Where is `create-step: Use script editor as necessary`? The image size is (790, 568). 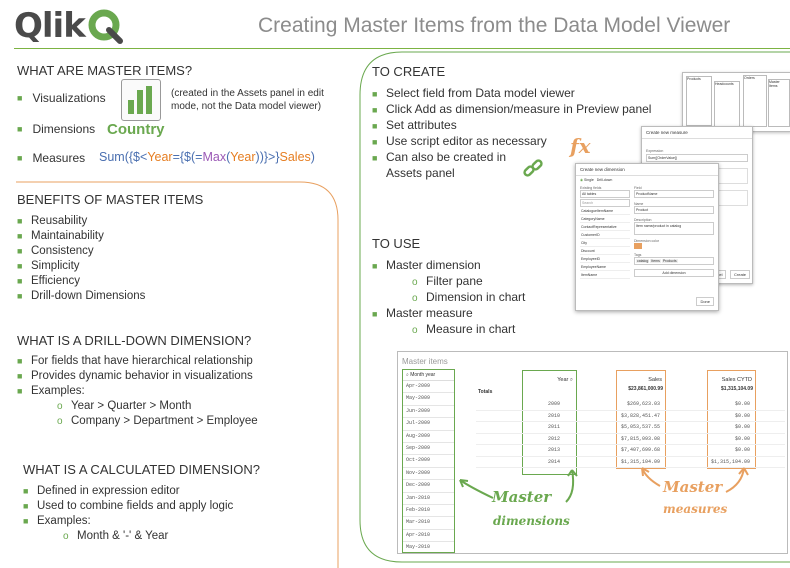 create-step: Use script editor as necessary is located at coordinates (466, 141).